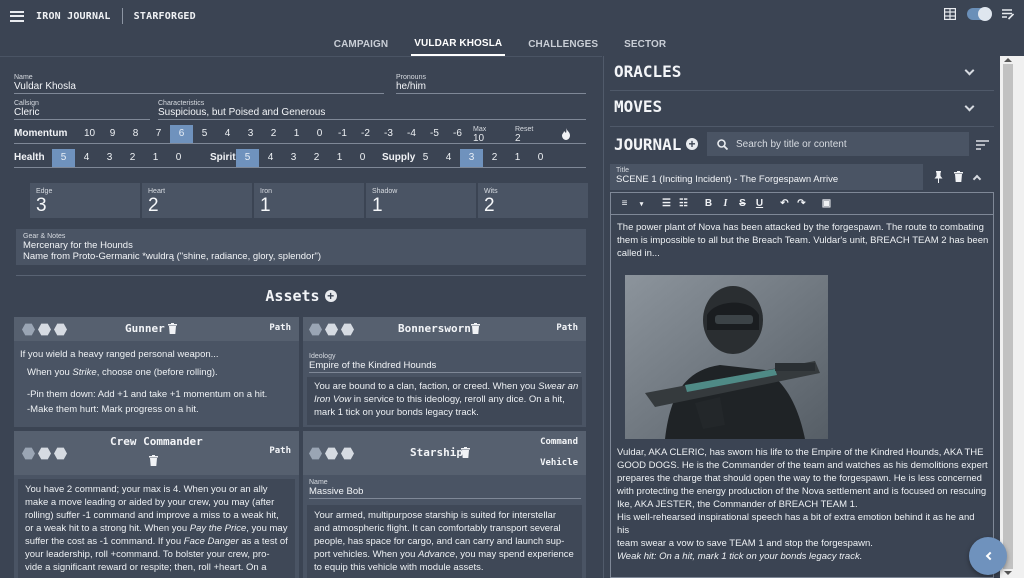 The height and width of the screenshot is (578, 1024). Describe the element at coordinates (411, 134) in the screenshot. I see `momentum-cell: -4` at that location.